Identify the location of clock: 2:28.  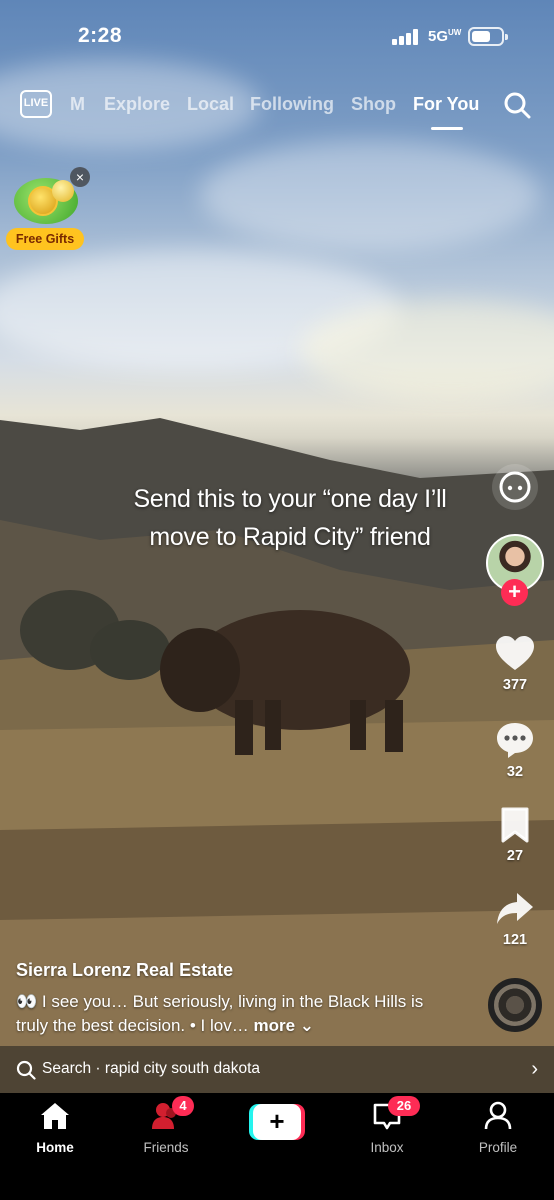
(100, 35).